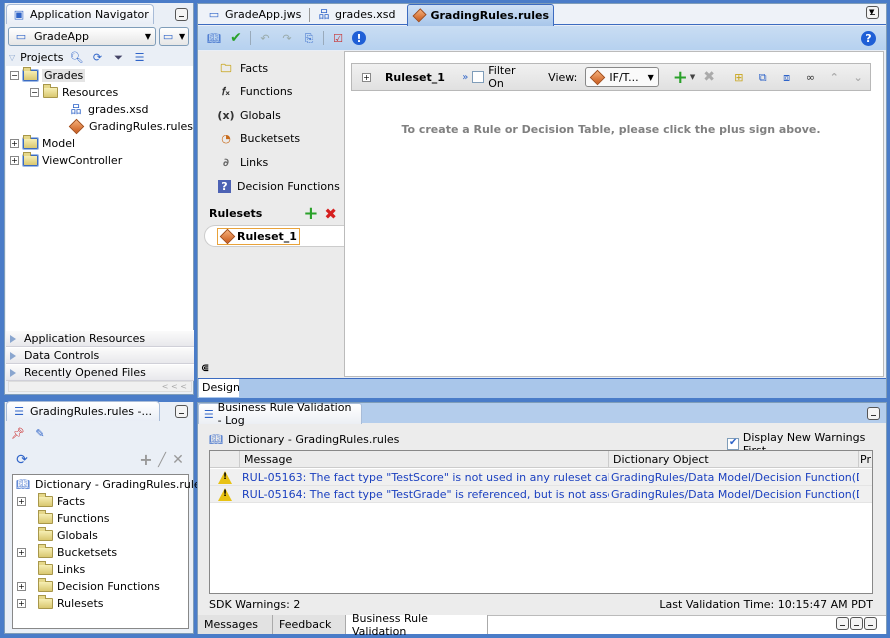 The image size is (890, 638). Describe the element at coordinates (243, 162) in the screenshot. I see `nav-item-links: ∂ Links` at that location.